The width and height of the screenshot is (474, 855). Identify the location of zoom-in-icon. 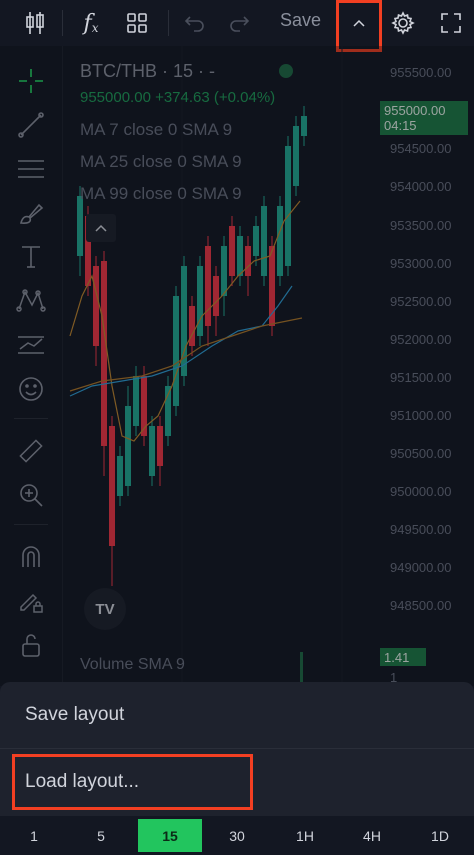
(31, 495).